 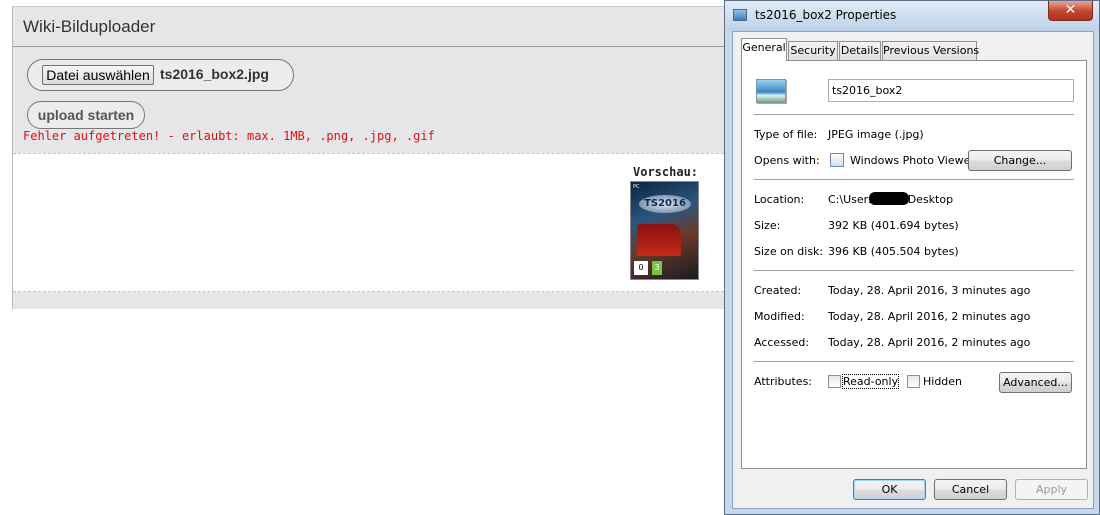 What do you see at coordinates (912, 16) in the screenshot?
I see `dialog-titlebar: ts2016_box2 Properties ✕` at bounding box center [912, 16].